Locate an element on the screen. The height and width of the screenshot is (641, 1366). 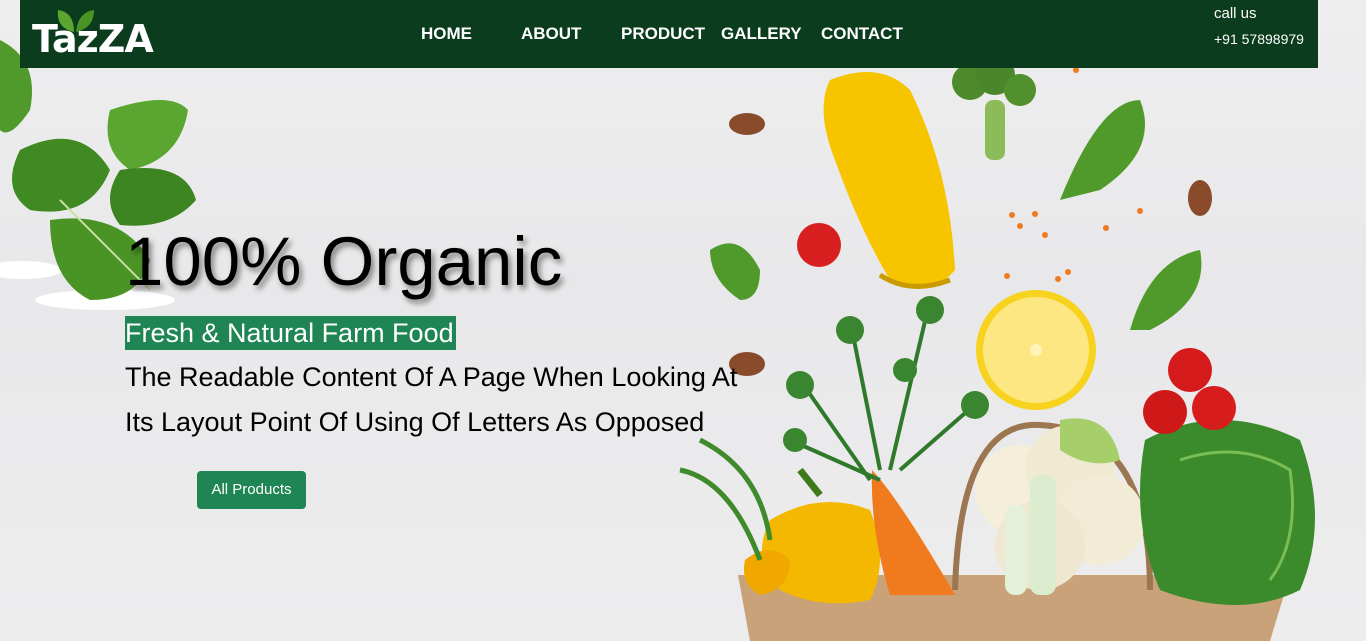
hero-tagline: Fresh & Natural Farm Food is located at coordinates (290, 333).